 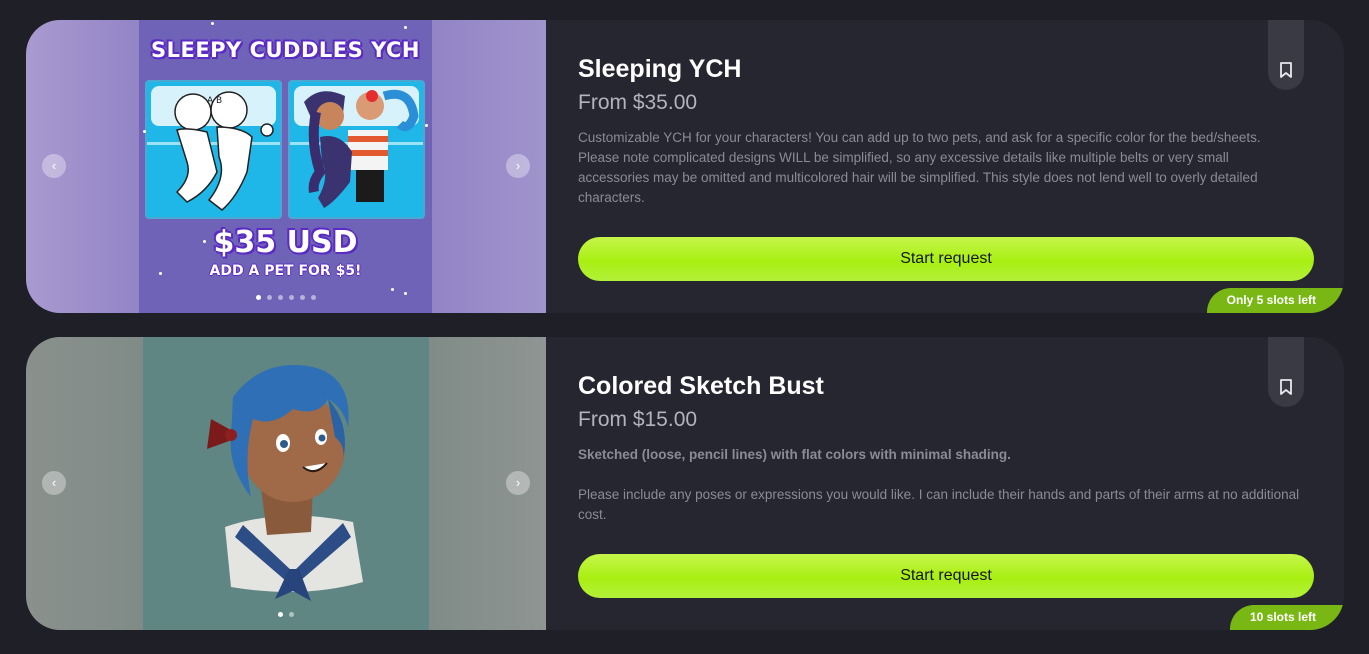 I want to click on image-price-text: $35 USD, so click(x=285, y=242).